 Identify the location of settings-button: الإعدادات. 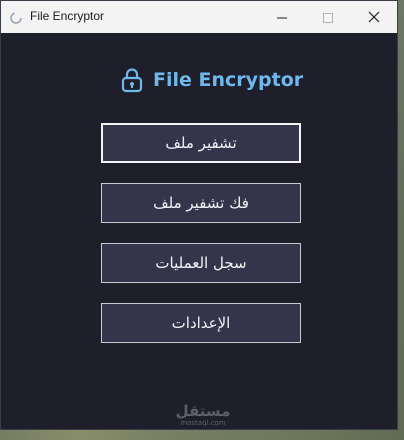
(201, 323).